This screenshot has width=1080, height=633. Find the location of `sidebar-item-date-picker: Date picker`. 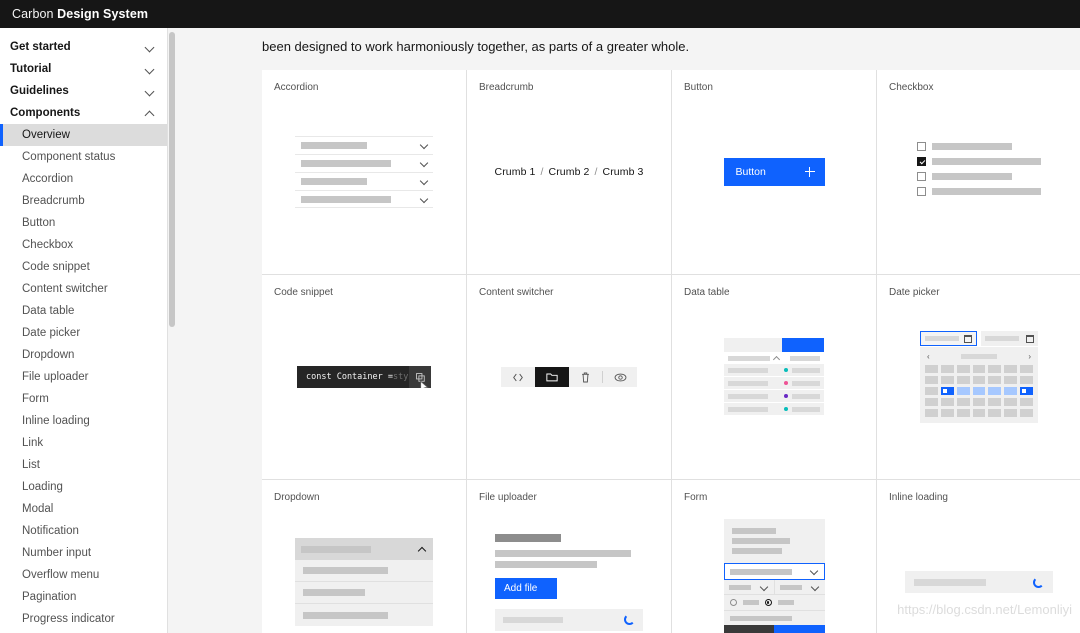

sidebar-item-date-picker: Date picker is located at coordinates (83, 333).